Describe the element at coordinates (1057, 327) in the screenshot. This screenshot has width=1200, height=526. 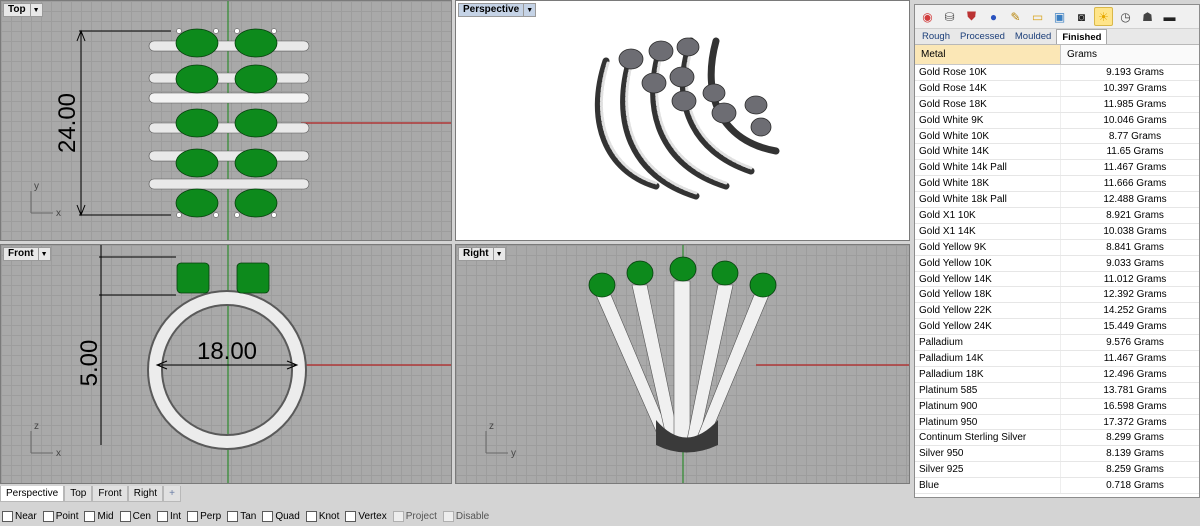
I see `table-row: Gold Yellow 24K 15.449 Grams` at that location.